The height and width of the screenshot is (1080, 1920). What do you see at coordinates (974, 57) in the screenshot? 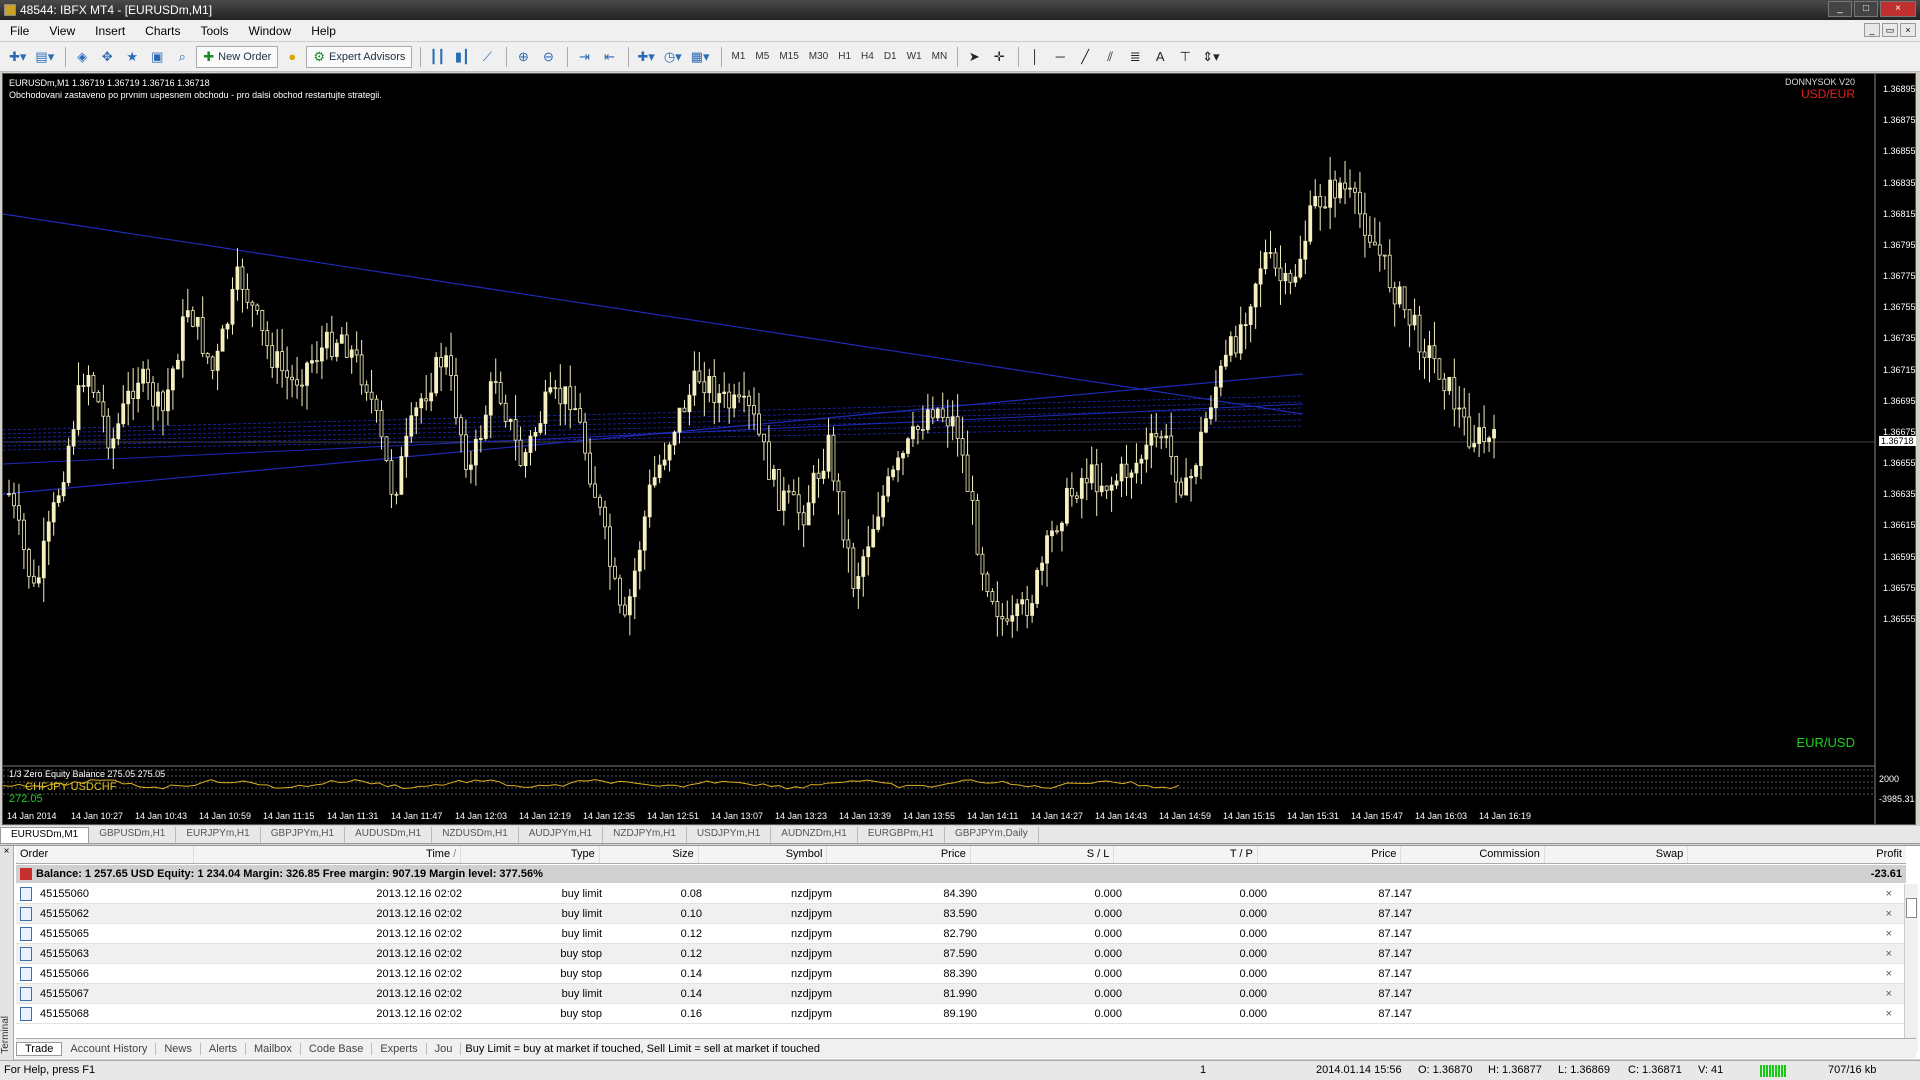
I see `cursor-button: ➤` at bounding box center [974, 57].